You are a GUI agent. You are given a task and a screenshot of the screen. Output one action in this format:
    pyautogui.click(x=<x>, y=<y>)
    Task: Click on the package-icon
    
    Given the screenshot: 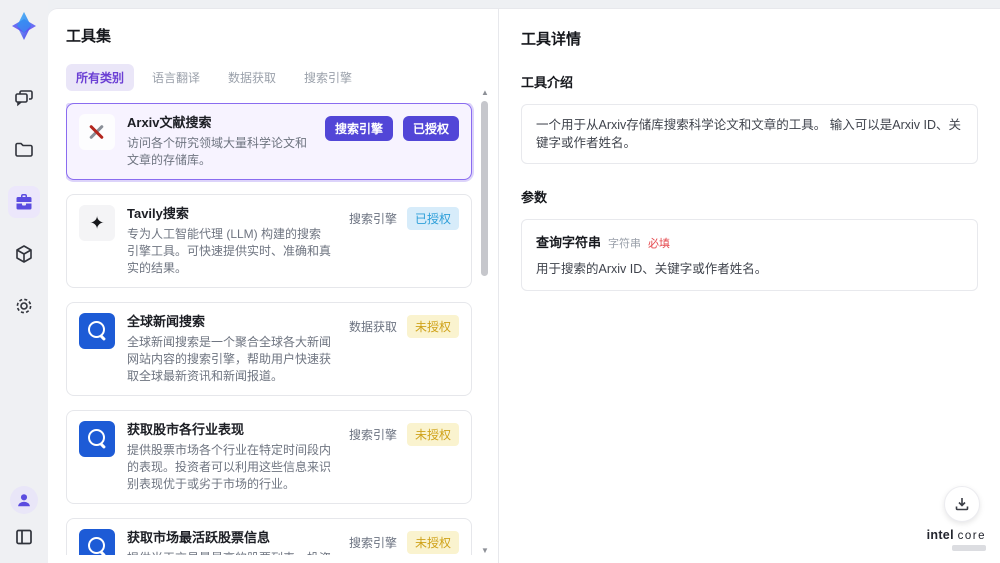 What is the action you would take?
    pyautogui.click(x=24, y=254)
    